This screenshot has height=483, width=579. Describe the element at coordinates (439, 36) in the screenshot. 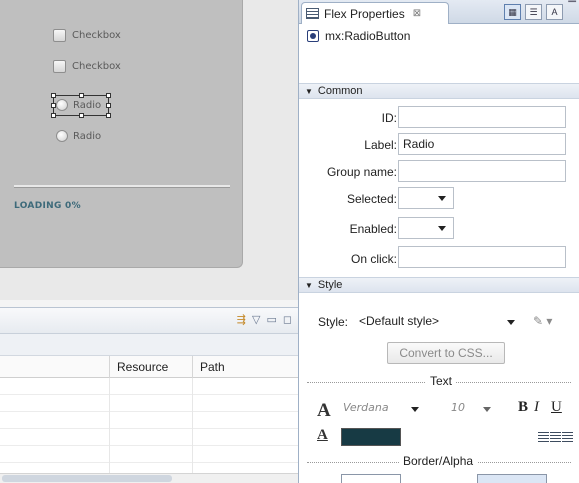

I see `component-header: mx:RadioButton` at that location.